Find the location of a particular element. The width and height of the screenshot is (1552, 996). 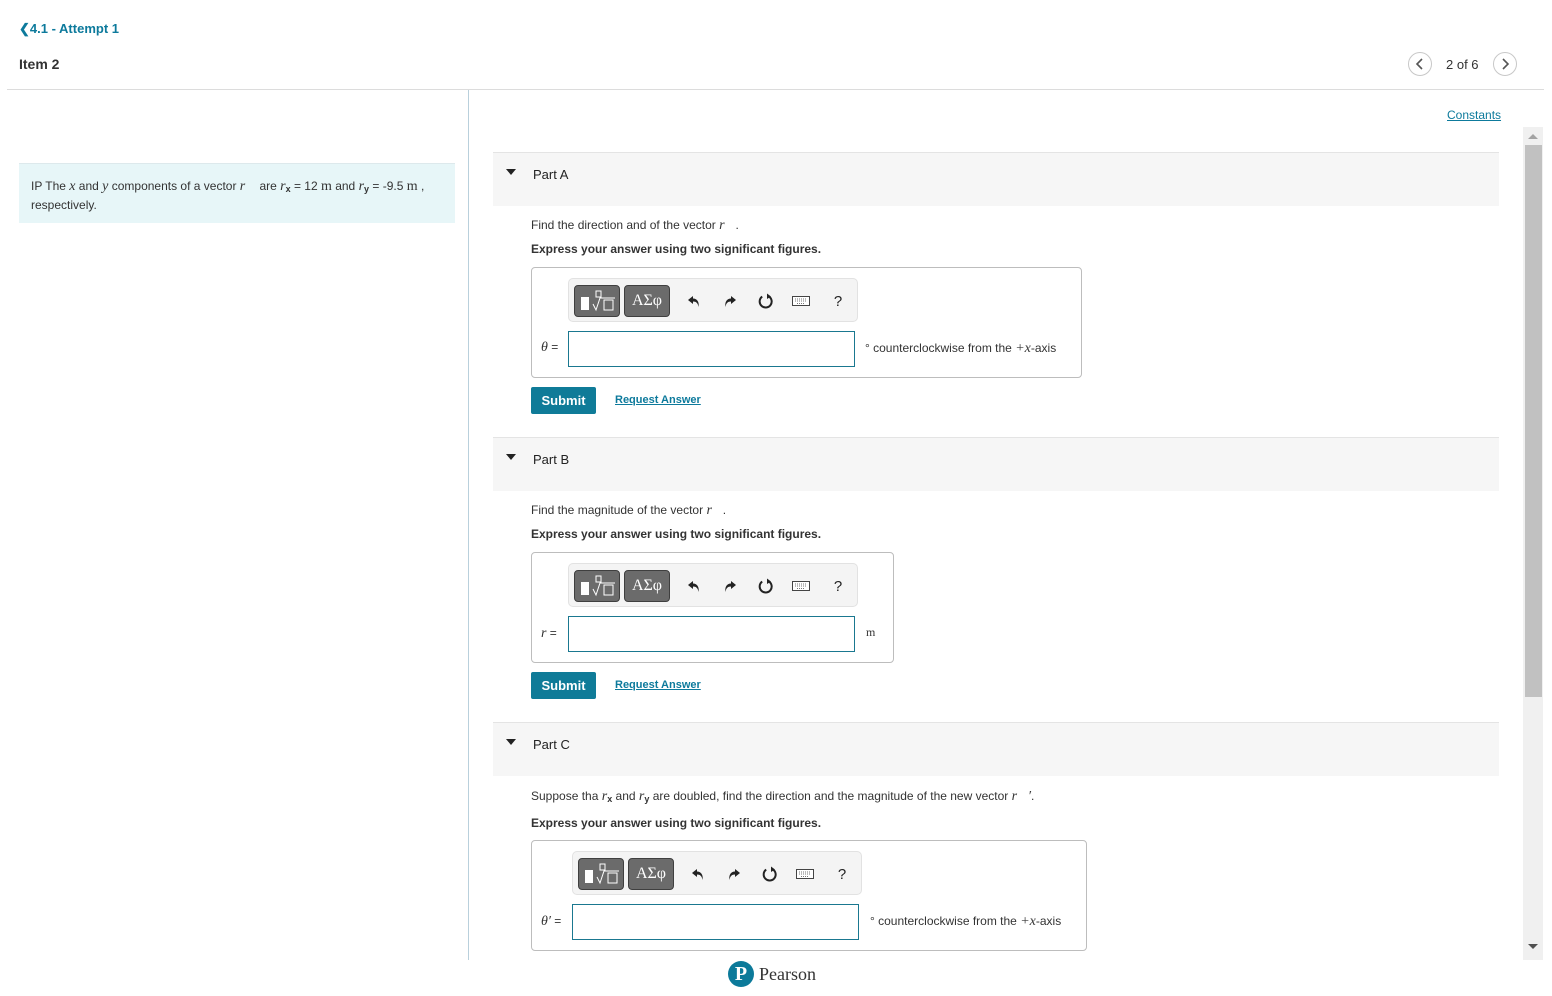

math-theta: θ is located at coordinates (544, 347).